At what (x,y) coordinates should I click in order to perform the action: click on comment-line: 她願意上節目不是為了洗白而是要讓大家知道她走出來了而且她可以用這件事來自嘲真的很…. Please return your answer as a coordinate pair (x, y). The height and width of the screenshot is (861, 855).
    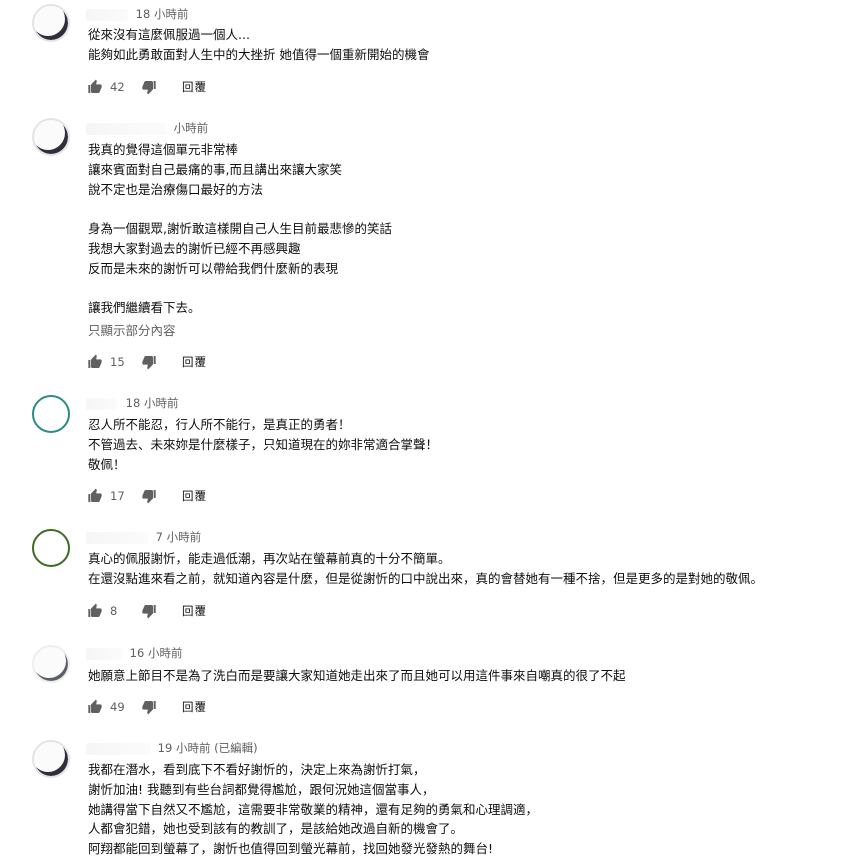
    Looking at the image, I should click on (357, 675).